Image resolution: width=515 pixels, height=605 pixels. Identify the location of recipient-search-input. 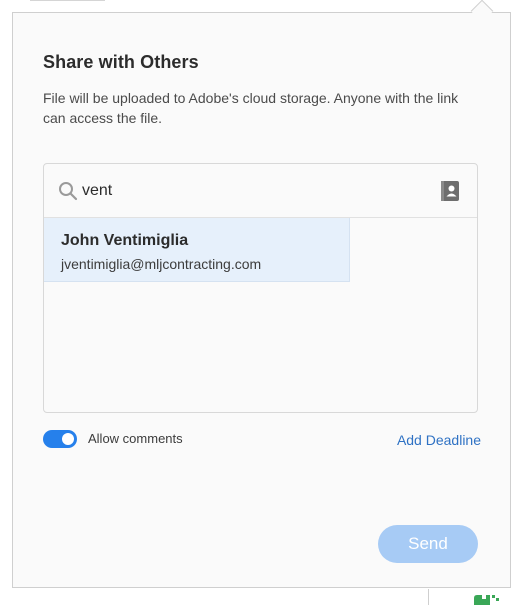
(247, 191).